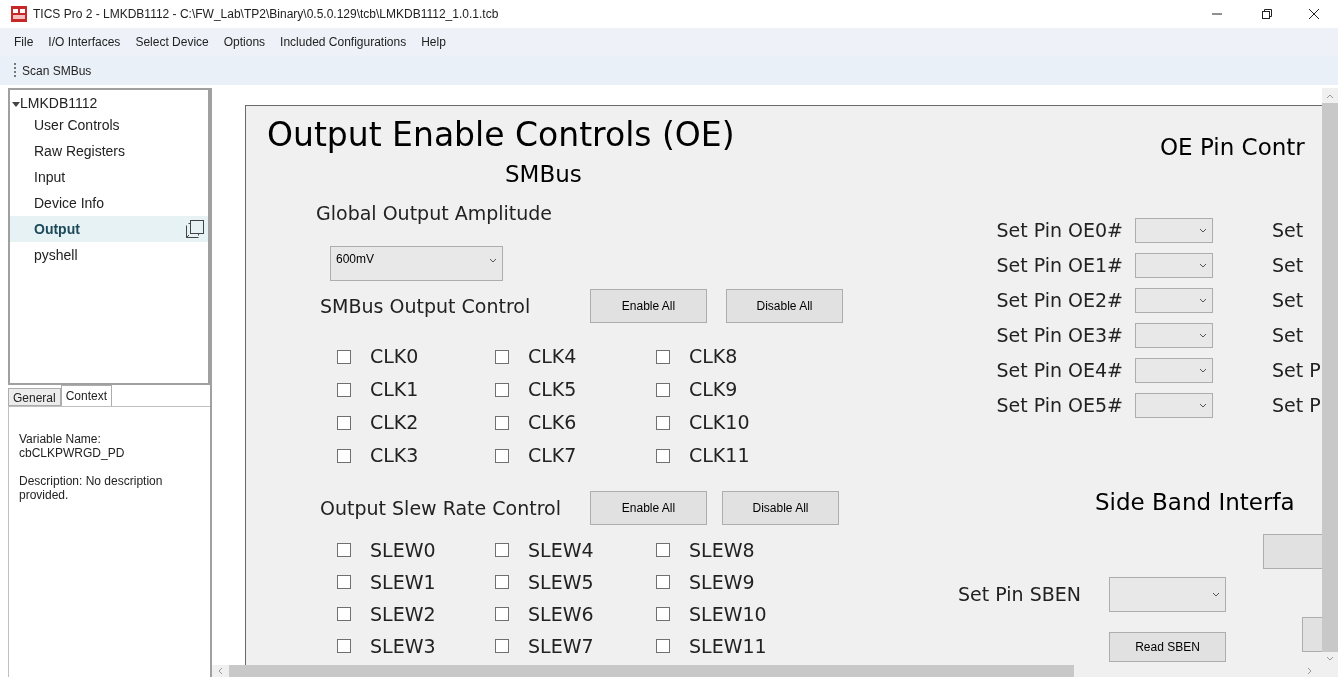 The image size is (1338, 677). I want to click on menu-item: Select Device, so click(172, 42).